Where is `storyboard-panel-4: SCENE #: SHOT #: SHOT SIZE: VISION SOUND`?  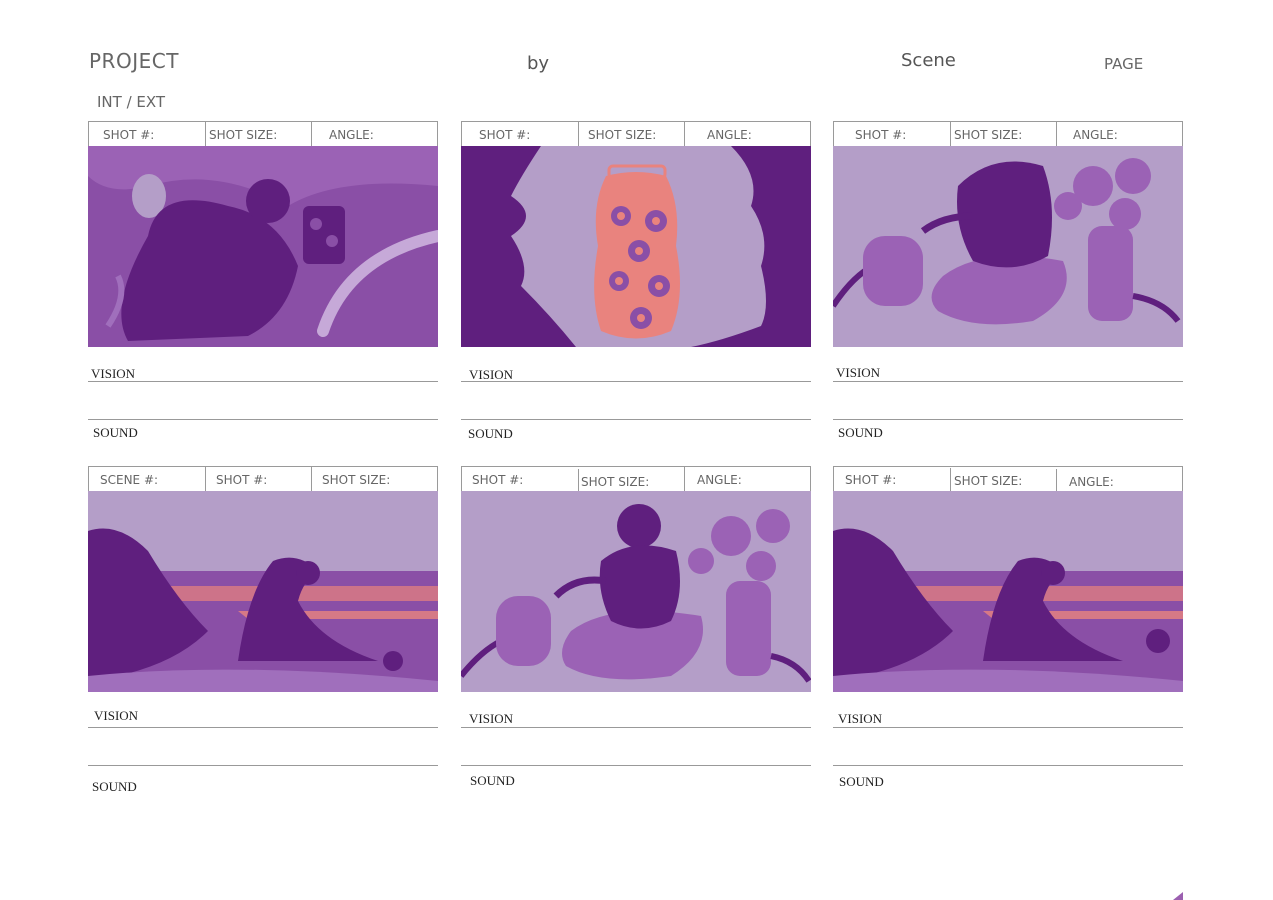 storyboard-panel-4: SCENE #: SHOT #: SHOT SIZE: VISION SOUND is located at coordinates (263, 630).